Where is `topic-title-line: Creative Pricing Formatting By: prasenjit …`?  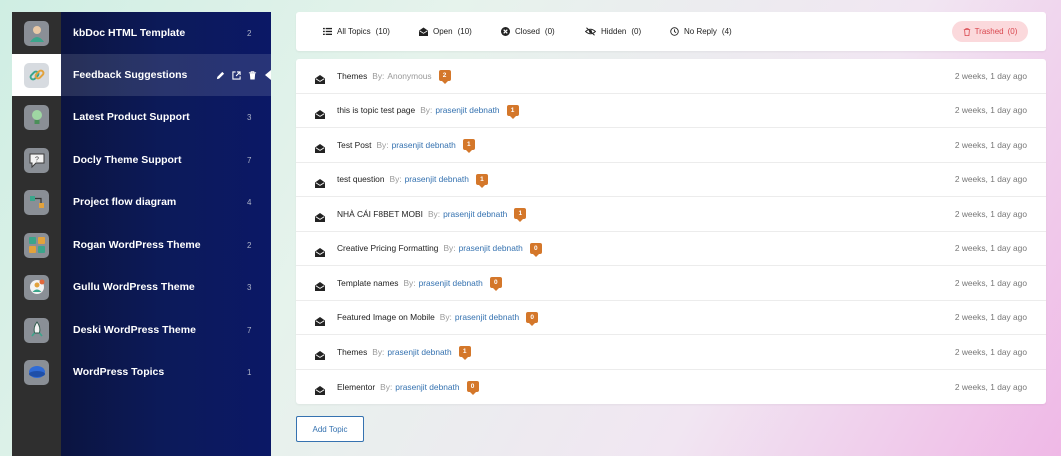
topic-title-line: Creative Pricing Formatting By: prasenjit … is located at coordinates (439, 249).